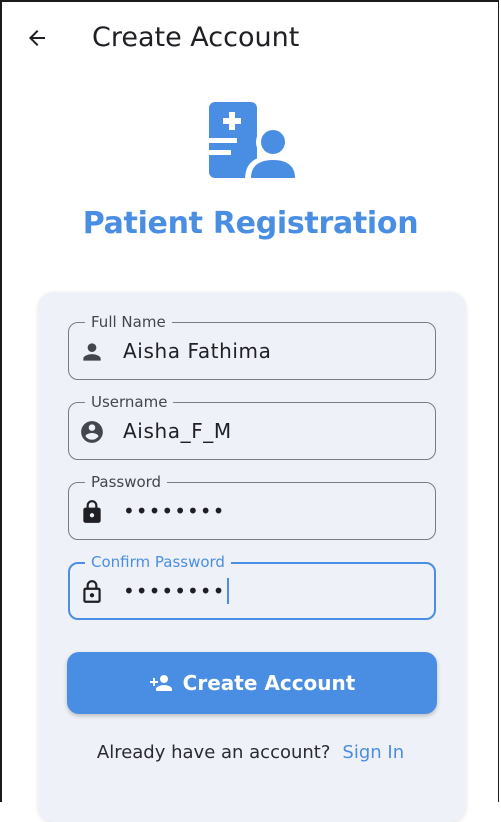 Image resolution: width=501 pixels, height=822 pixels. I want to click on arrow-left-icon, so click(37, 38).